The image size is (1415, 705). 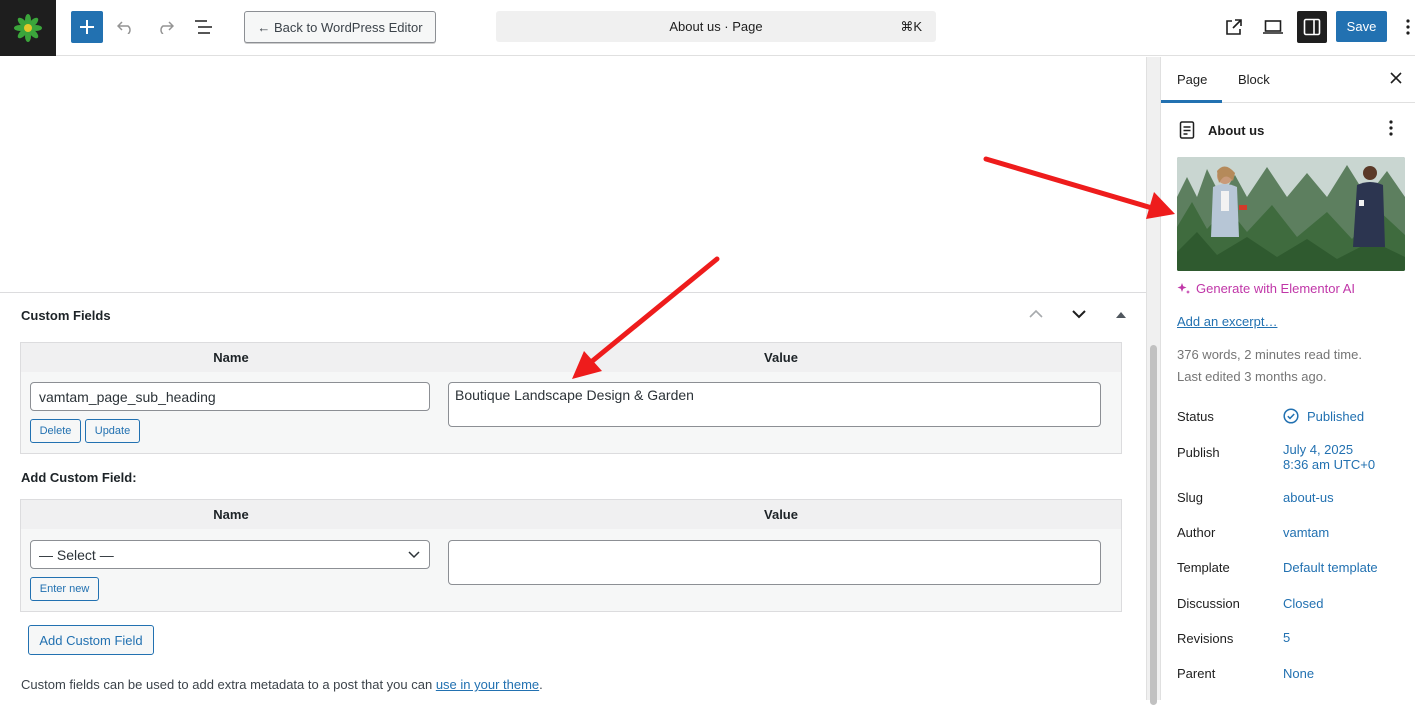 I want to click on undo-icon, so click(x=124, y=27).